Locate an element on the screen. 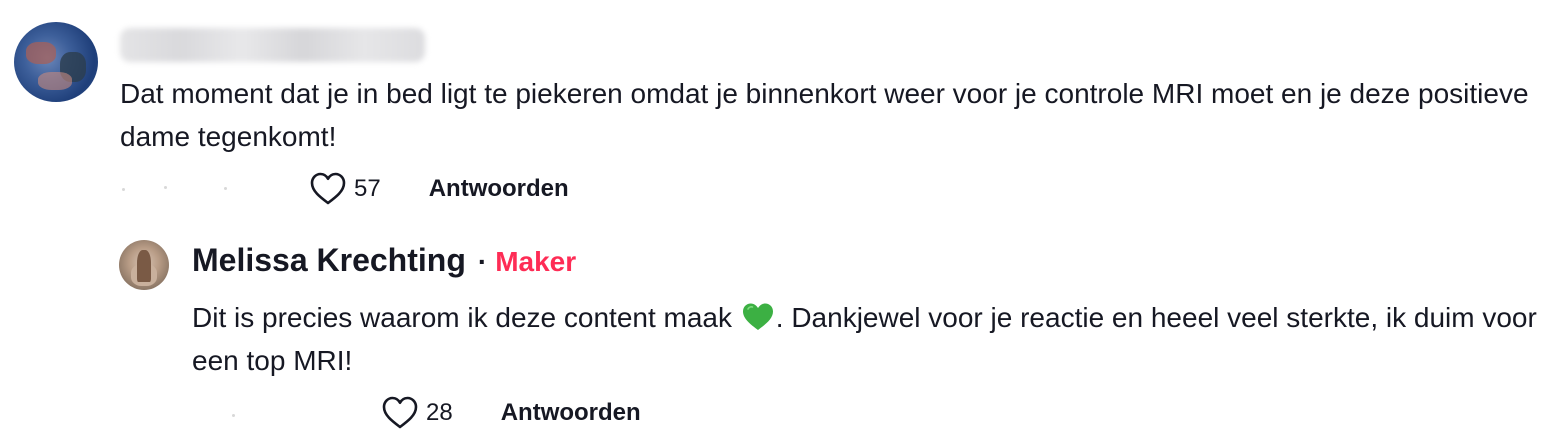  reply-actions: 28 Antwoorden is located at coordinates (416, 413).